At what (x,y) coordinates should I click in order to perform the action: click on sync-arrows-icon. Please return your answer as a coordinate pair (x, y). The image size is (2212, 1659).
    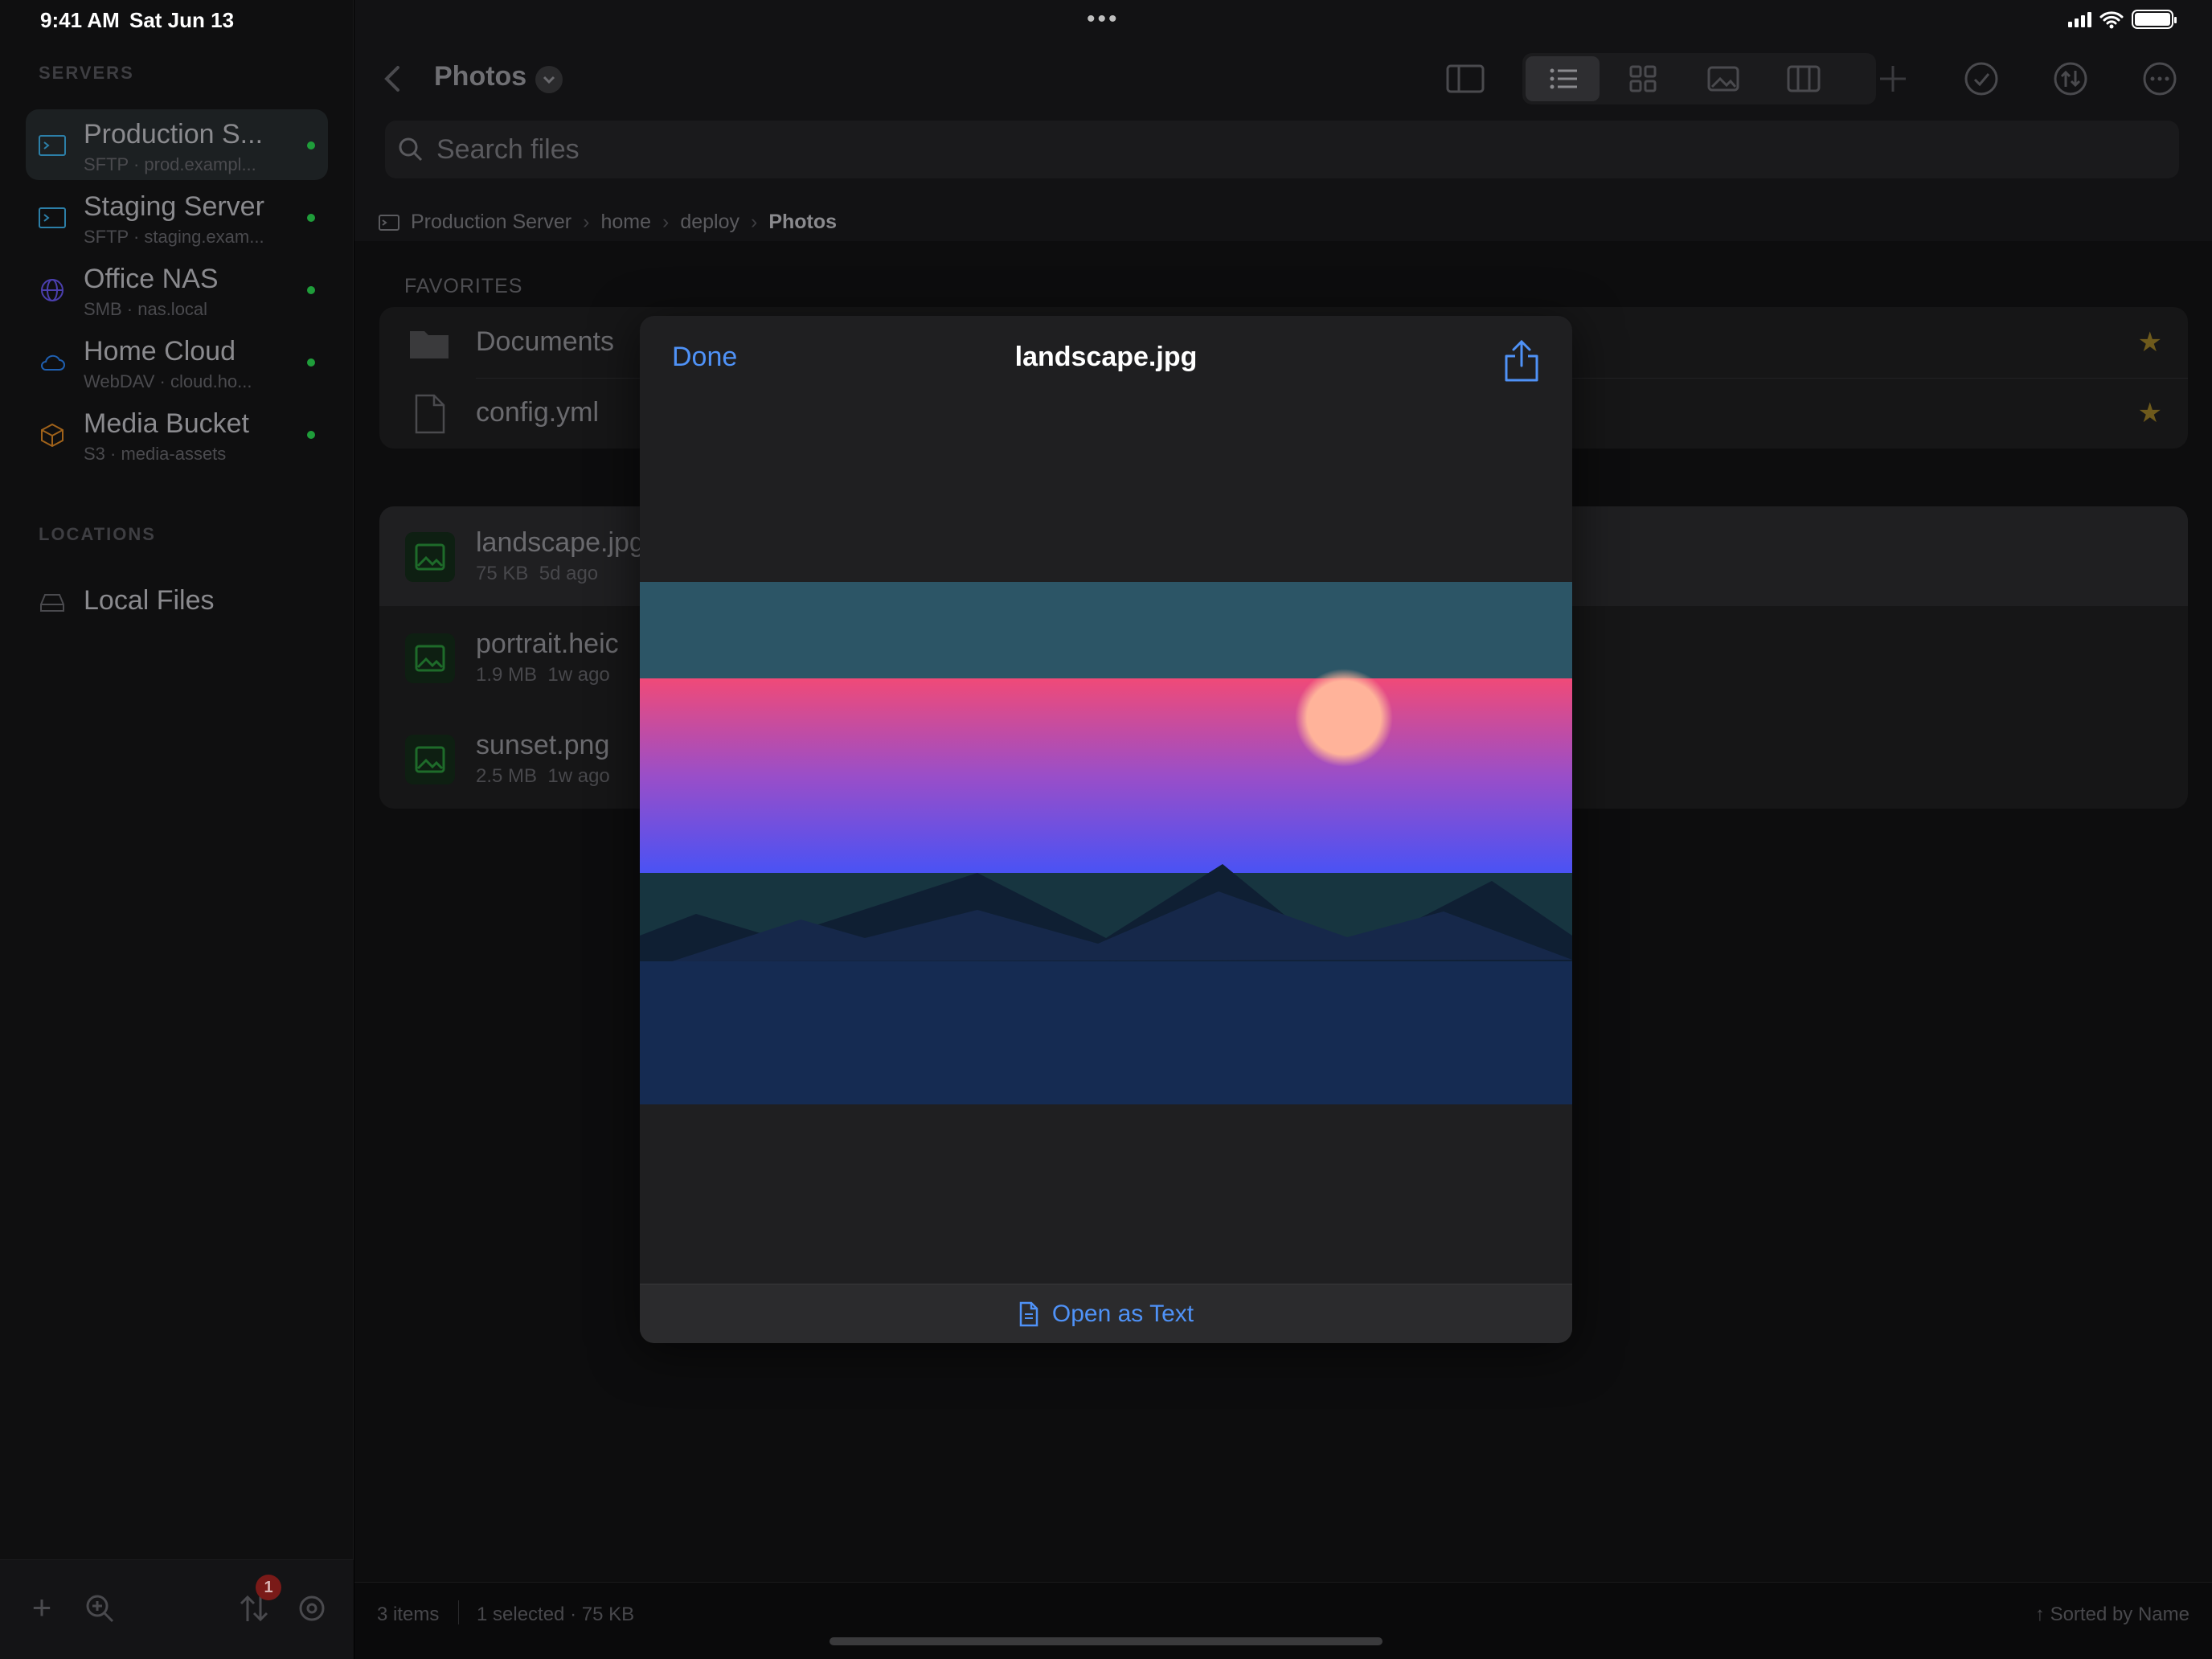
    Looking at the image, I should click on (2070, 79).